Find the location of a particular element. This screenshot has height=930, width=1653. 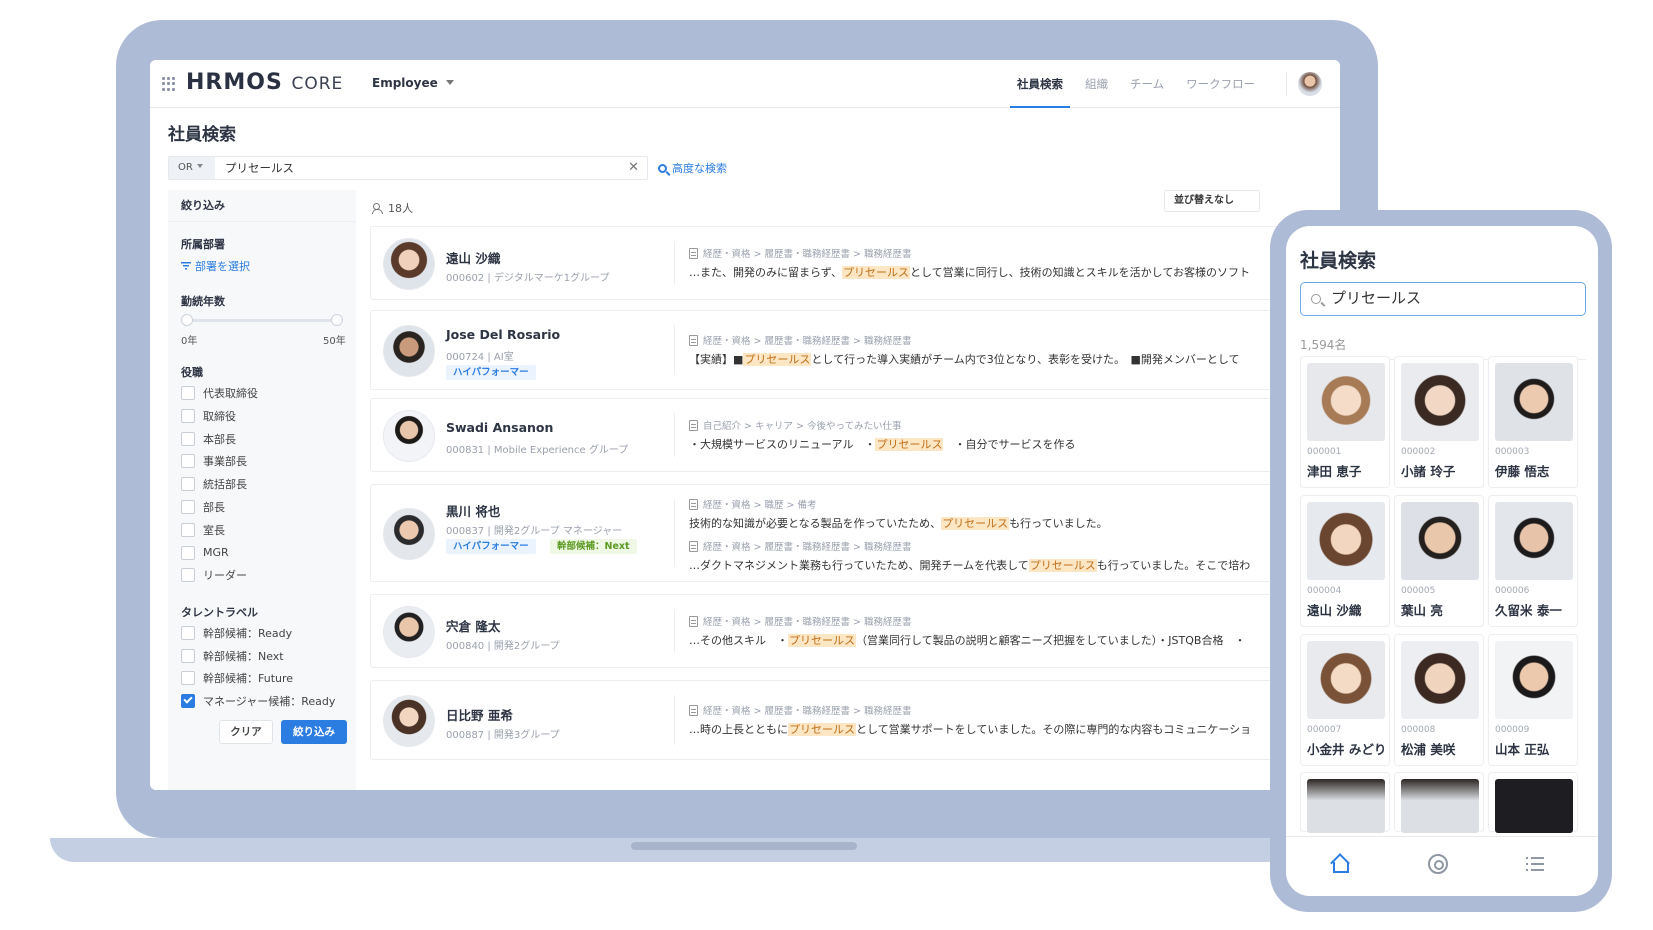

snippet-breadcrumb: 経歴・資格 > 履歴書・職務経歴書 > 職務経歴書 is located at coordinates (800, 253).